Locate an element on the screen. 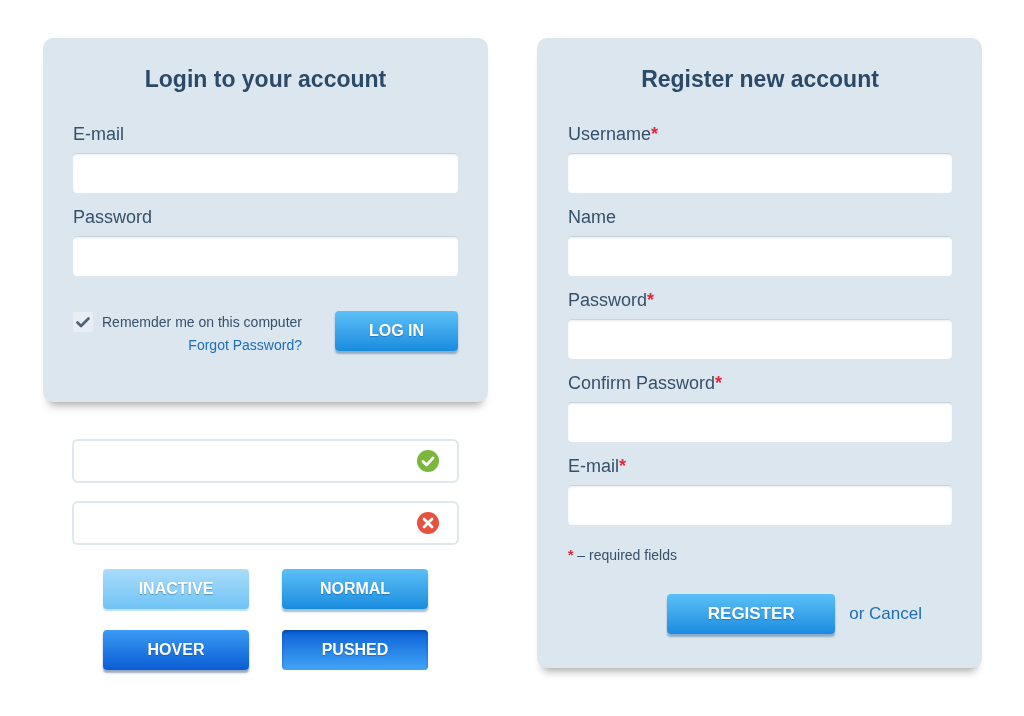 The width and height of the screenshot is (1024, 716). login-button: LOG IN is located at coordinates (396, 331).